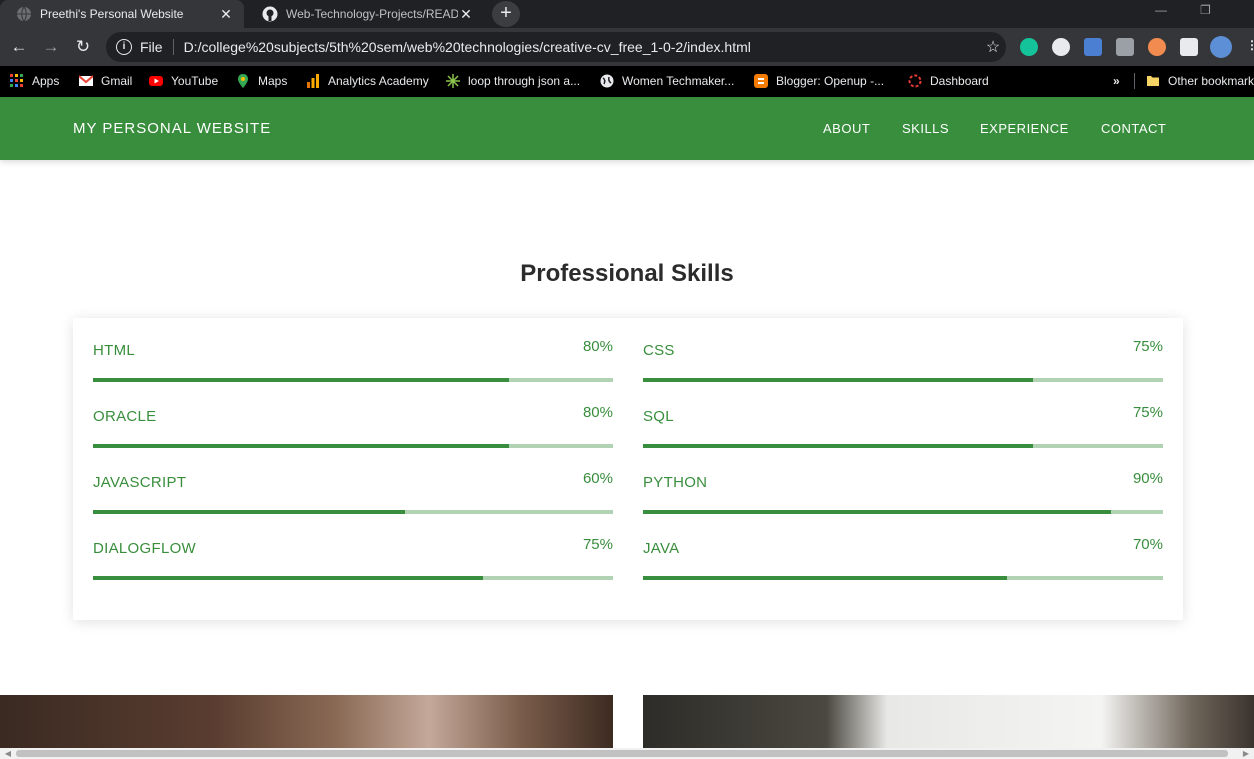 The width and height of the screenshot is (1254, 759). I want to click on globe-icon, so click(607, 81).